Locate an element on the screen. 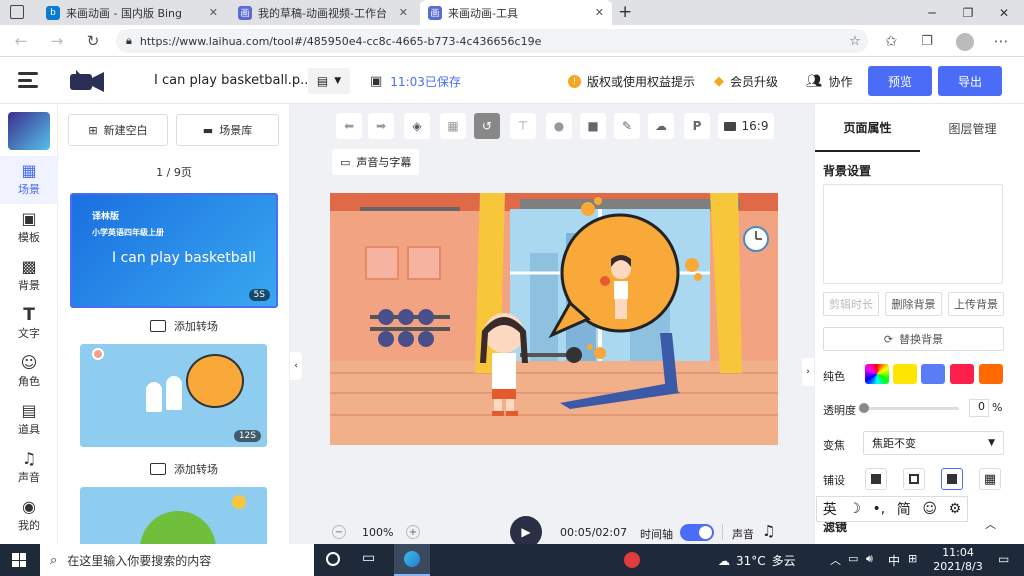 The image size is (1024, 576). restore-icon: ❐ is located at coordinates (968, 12).